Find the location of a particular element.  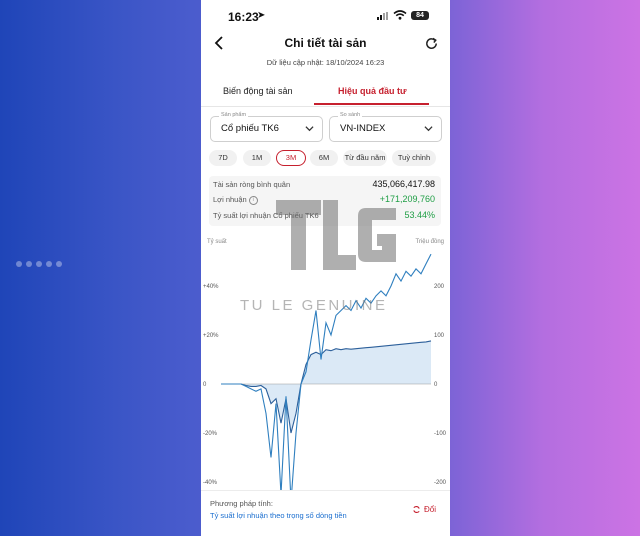

watermark-logo is located at coordinates (336, 235).